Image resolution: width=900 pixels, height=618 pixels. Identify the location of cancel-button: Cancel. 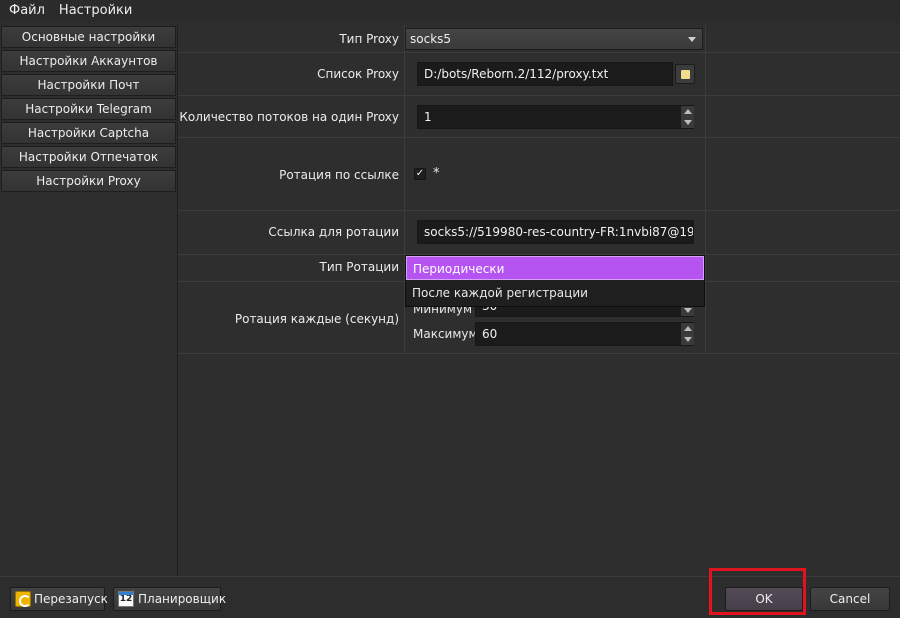
(850, 599).